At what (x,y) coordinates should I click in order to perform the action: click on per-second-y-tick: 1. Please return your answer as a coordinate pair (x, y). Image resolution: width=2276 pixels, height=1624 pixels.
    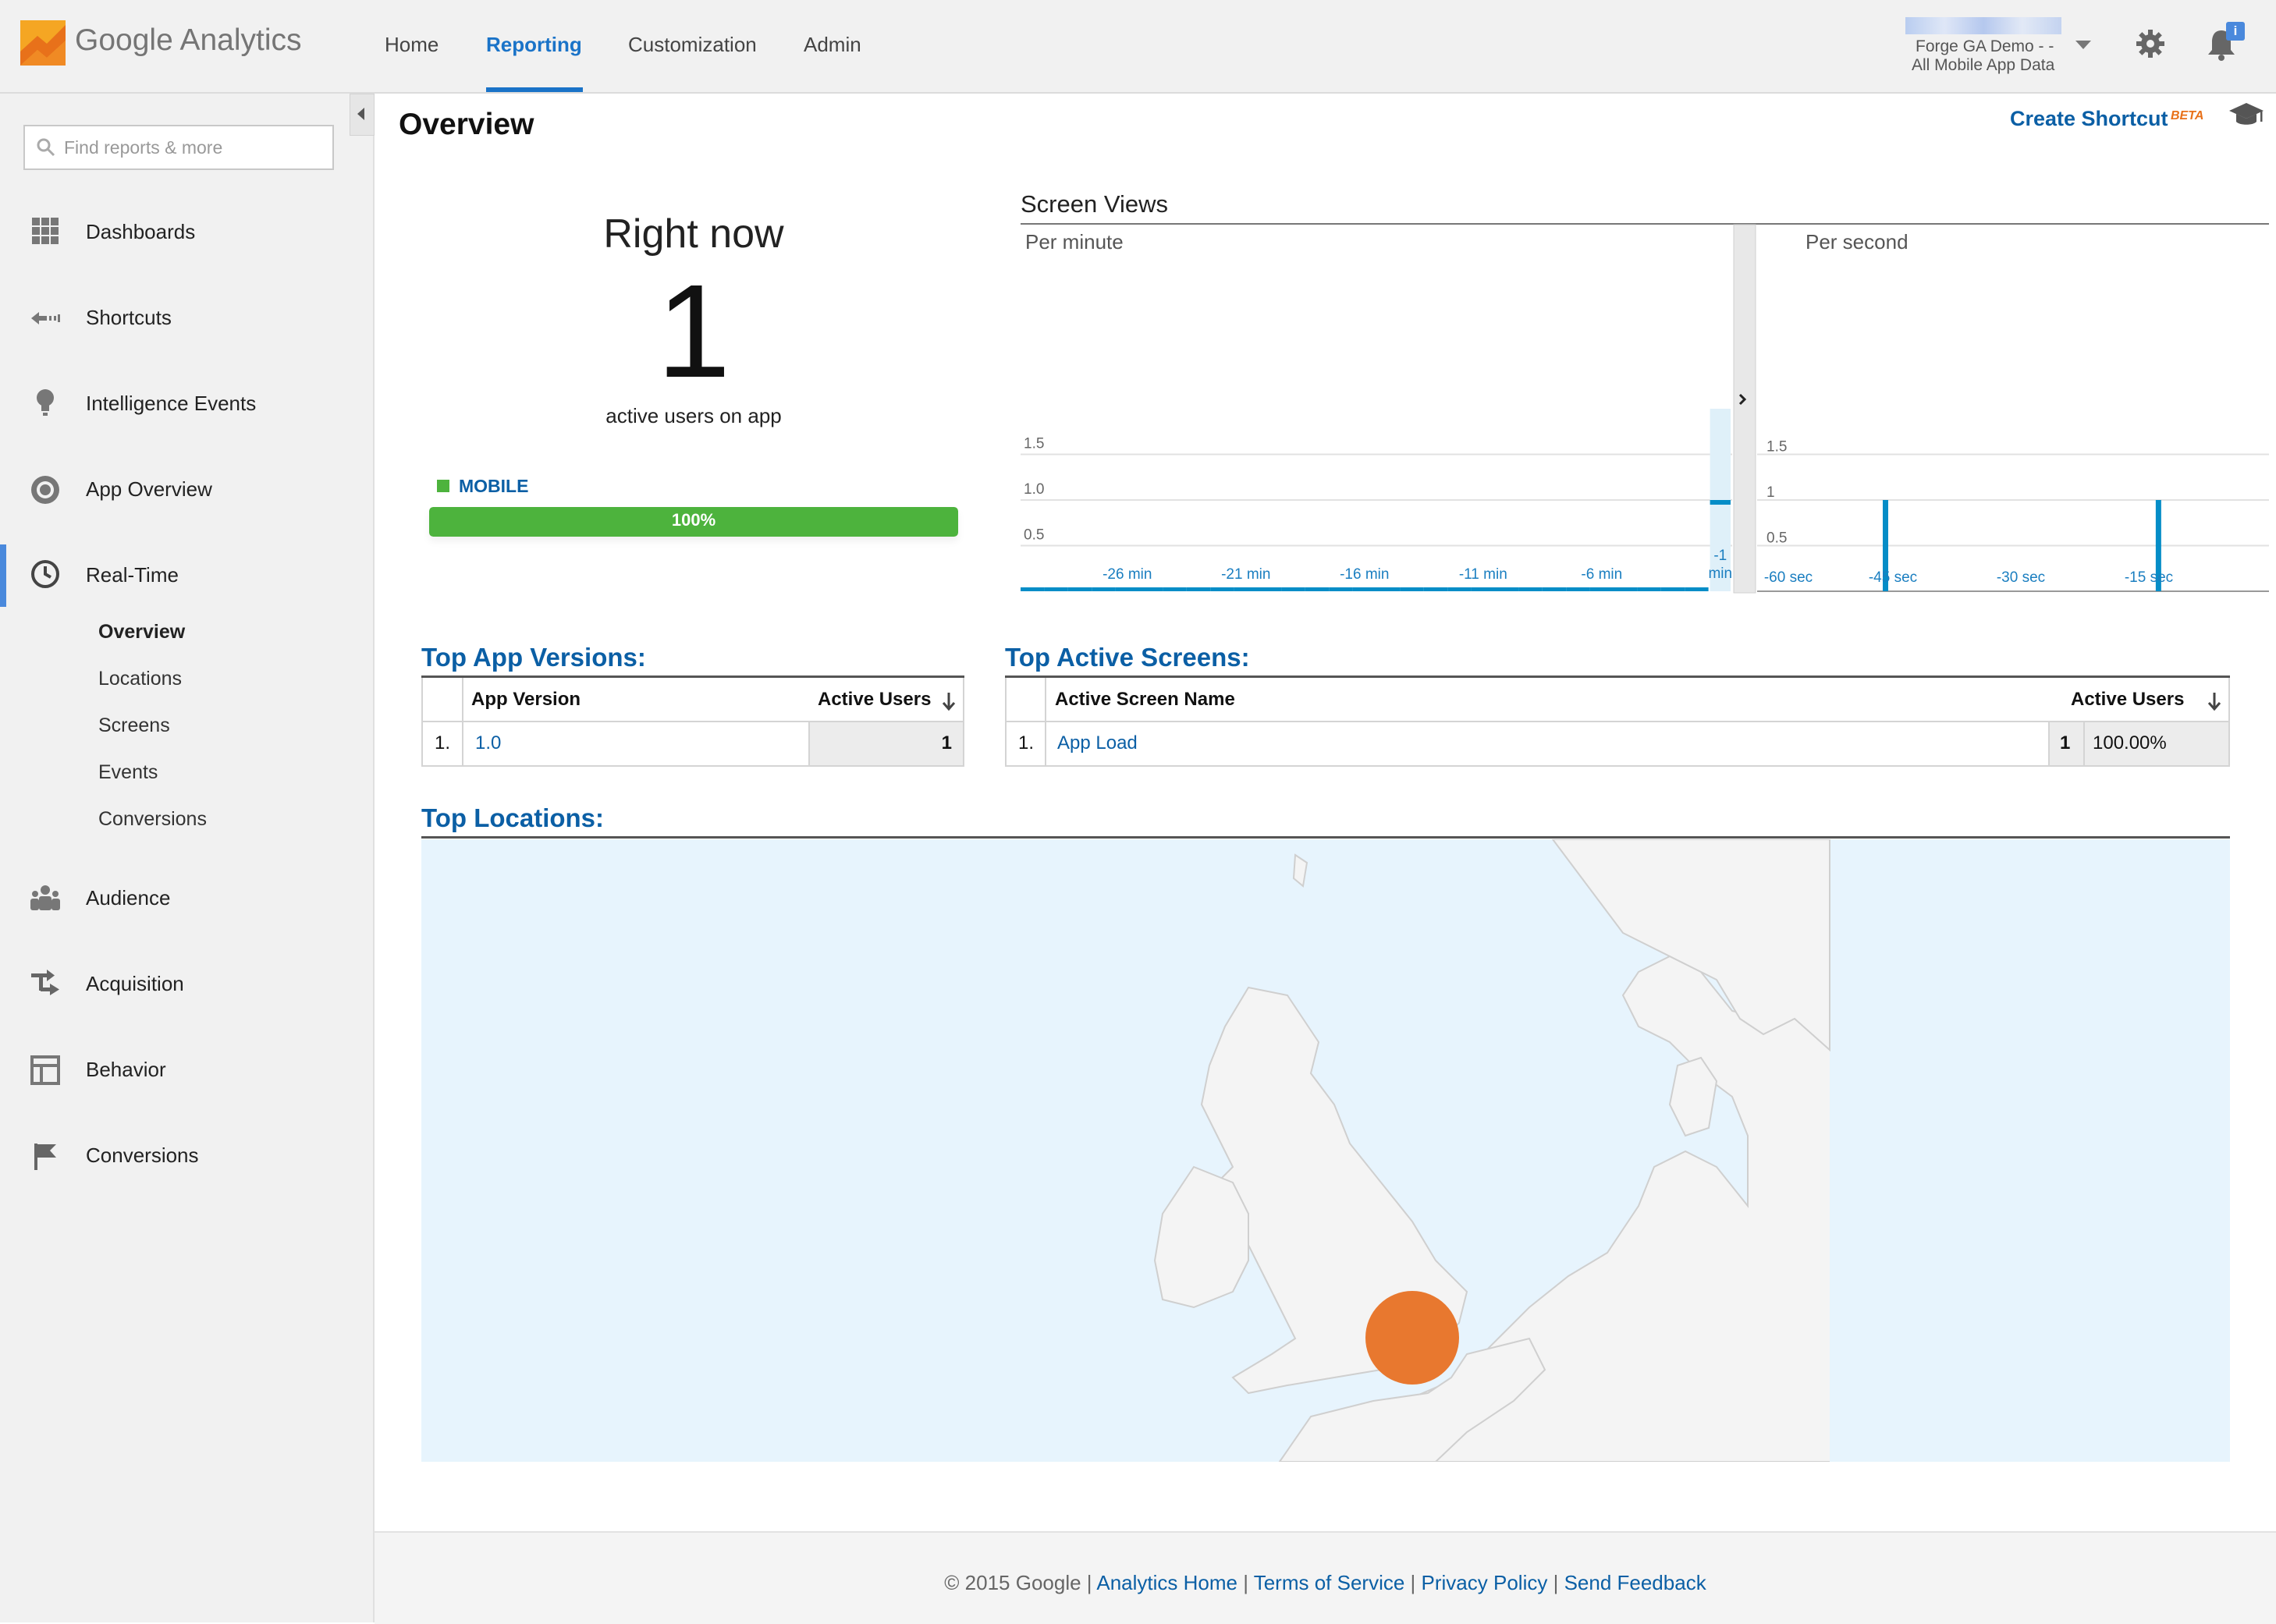
    Looking at the image, I should click on (1771, 492).